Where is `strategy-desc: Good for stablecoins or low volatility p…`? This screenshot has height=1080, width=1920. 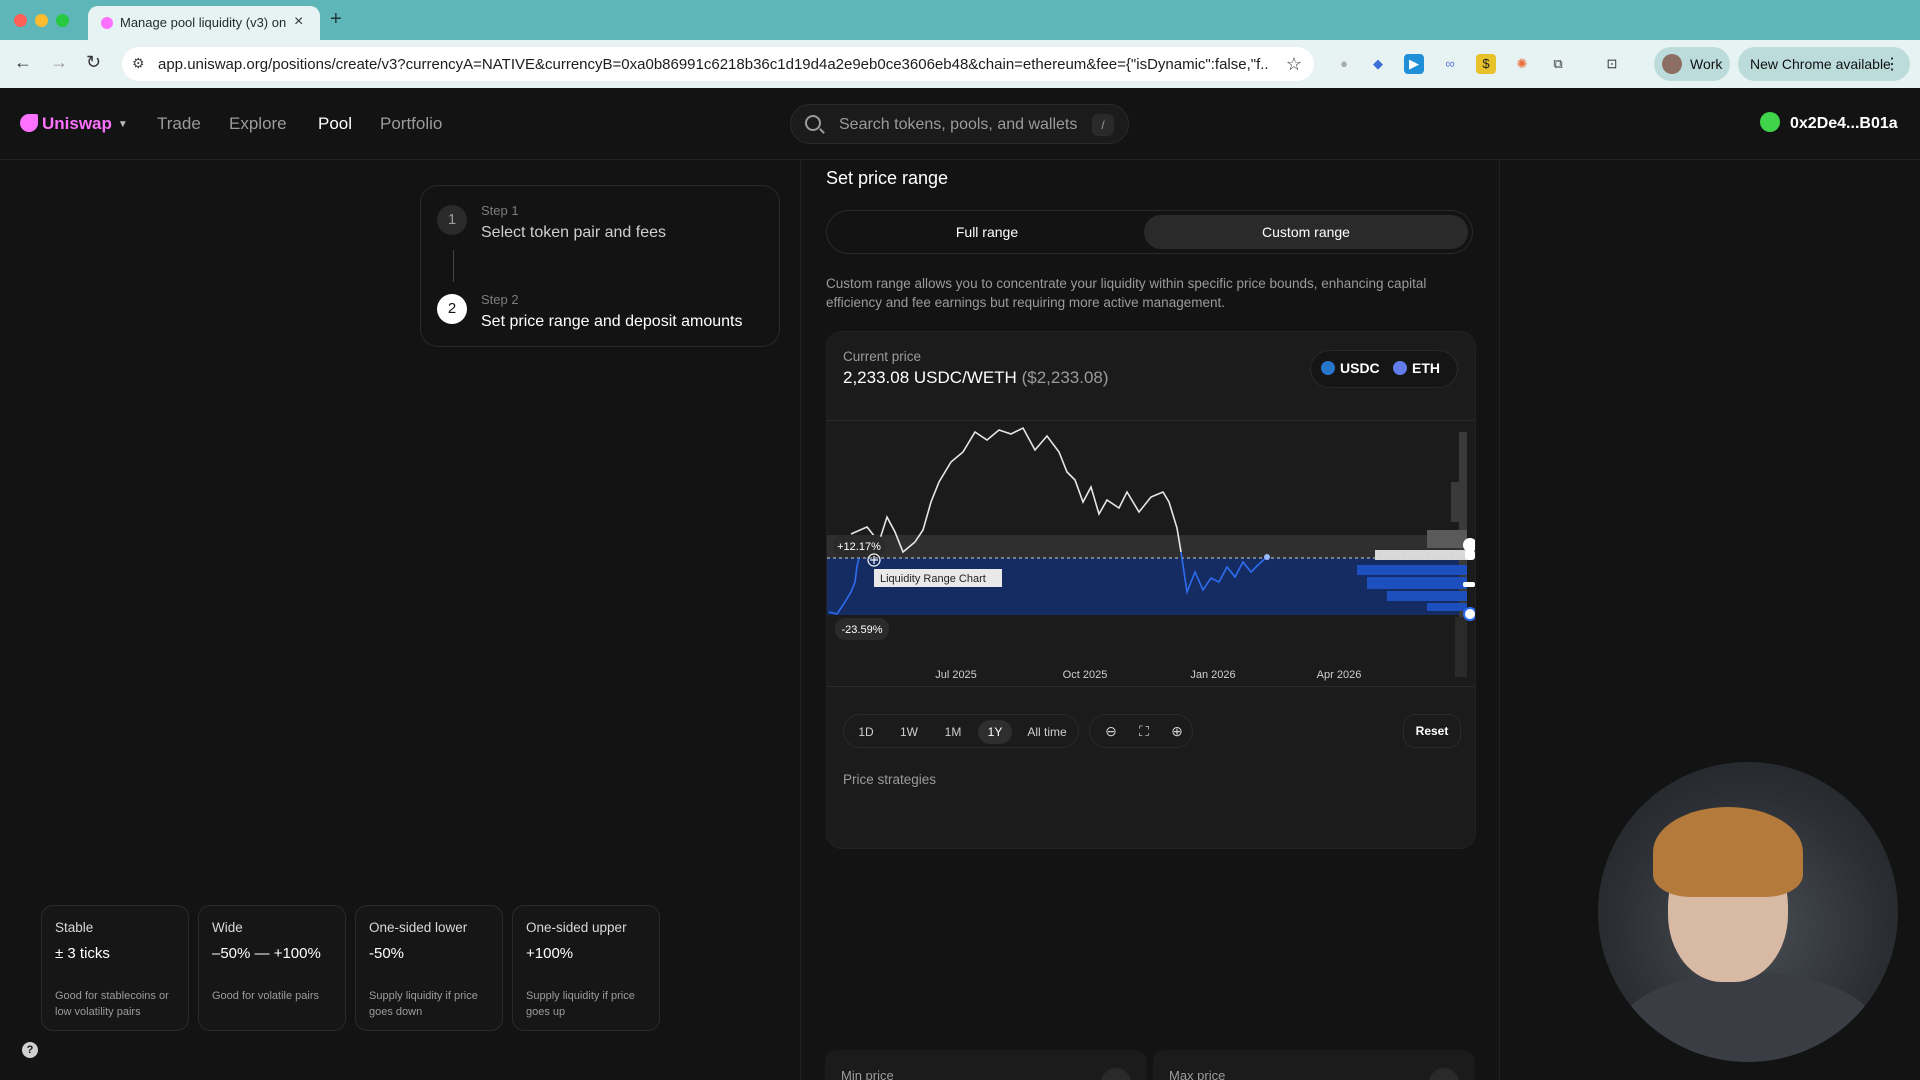 strategy-desc: Good for stablecoins or low volatility p… is located at coordinates (112, 1004).